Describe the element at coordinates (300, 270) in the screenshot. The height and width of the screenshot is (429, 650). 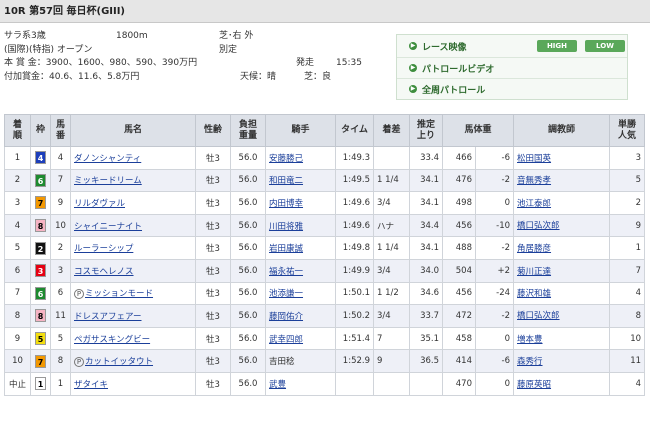
I see `cell-jockey: 福永祐一` at that location.